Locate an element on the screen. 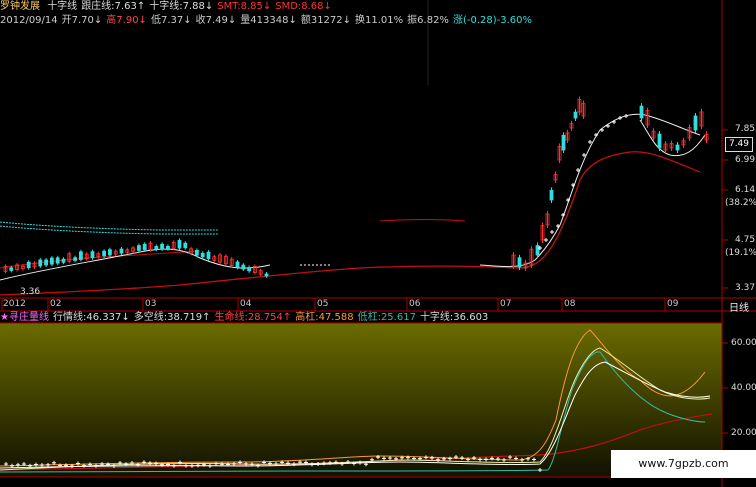  sub-indicator-value-3: 生命线:28.754↑ is located at coordinates (253, 317).